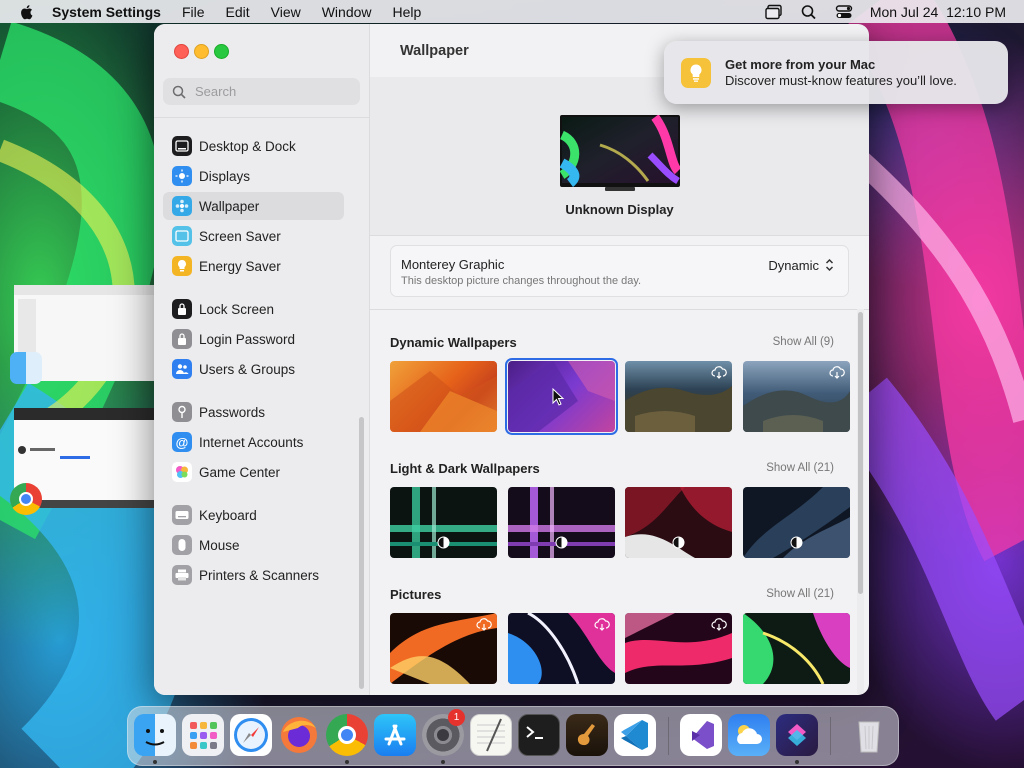 This screenshot has width=1024, height=768. I want to click on chevron-up-down-icon, so click(829, 265).